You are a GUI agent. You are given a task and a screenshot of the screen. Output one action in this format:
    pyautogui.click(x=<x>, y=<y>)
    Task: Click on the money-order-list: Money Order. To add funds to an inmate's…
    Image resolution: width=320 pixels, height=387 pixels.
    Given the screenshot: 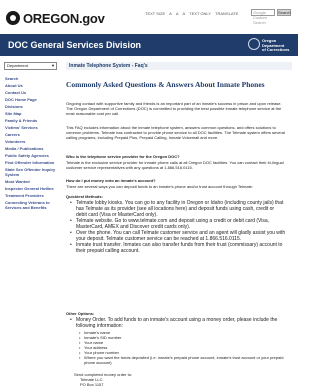 What is the action you would take?
    pyautogui.click(x=176, y=323)
    